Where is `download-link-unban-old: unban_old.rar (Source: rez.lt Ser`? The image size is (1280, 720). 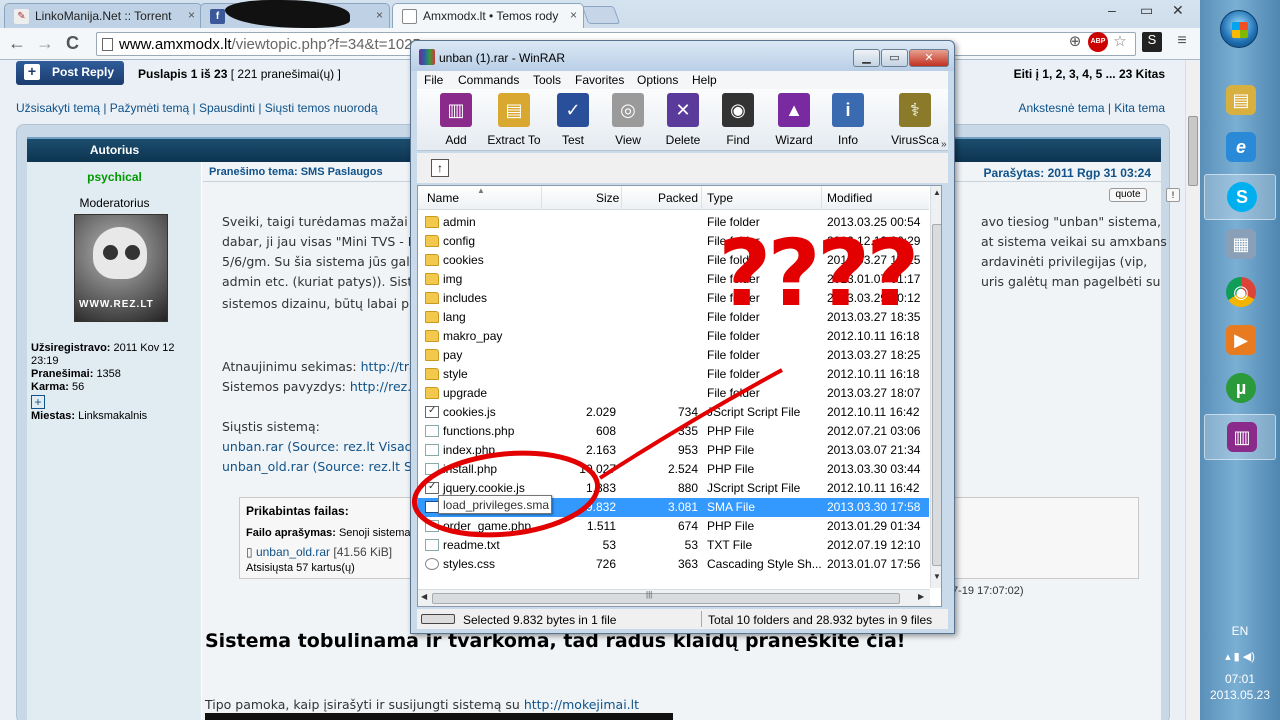 download-link-unban-old: unban_old.rar (Source: rez.lt Ser is located at coordinates (323, 466).